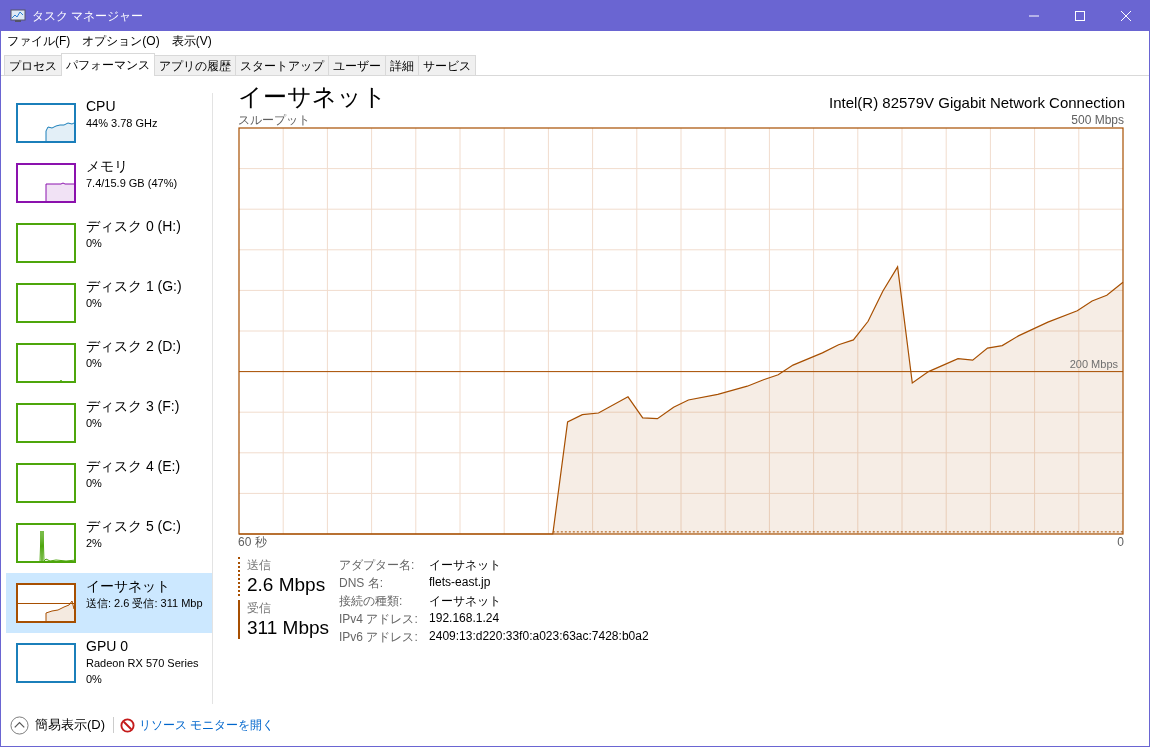  Describe the element at coordinates (259, 608) in the screenshot. I see `stat-label: 受信` at that location.